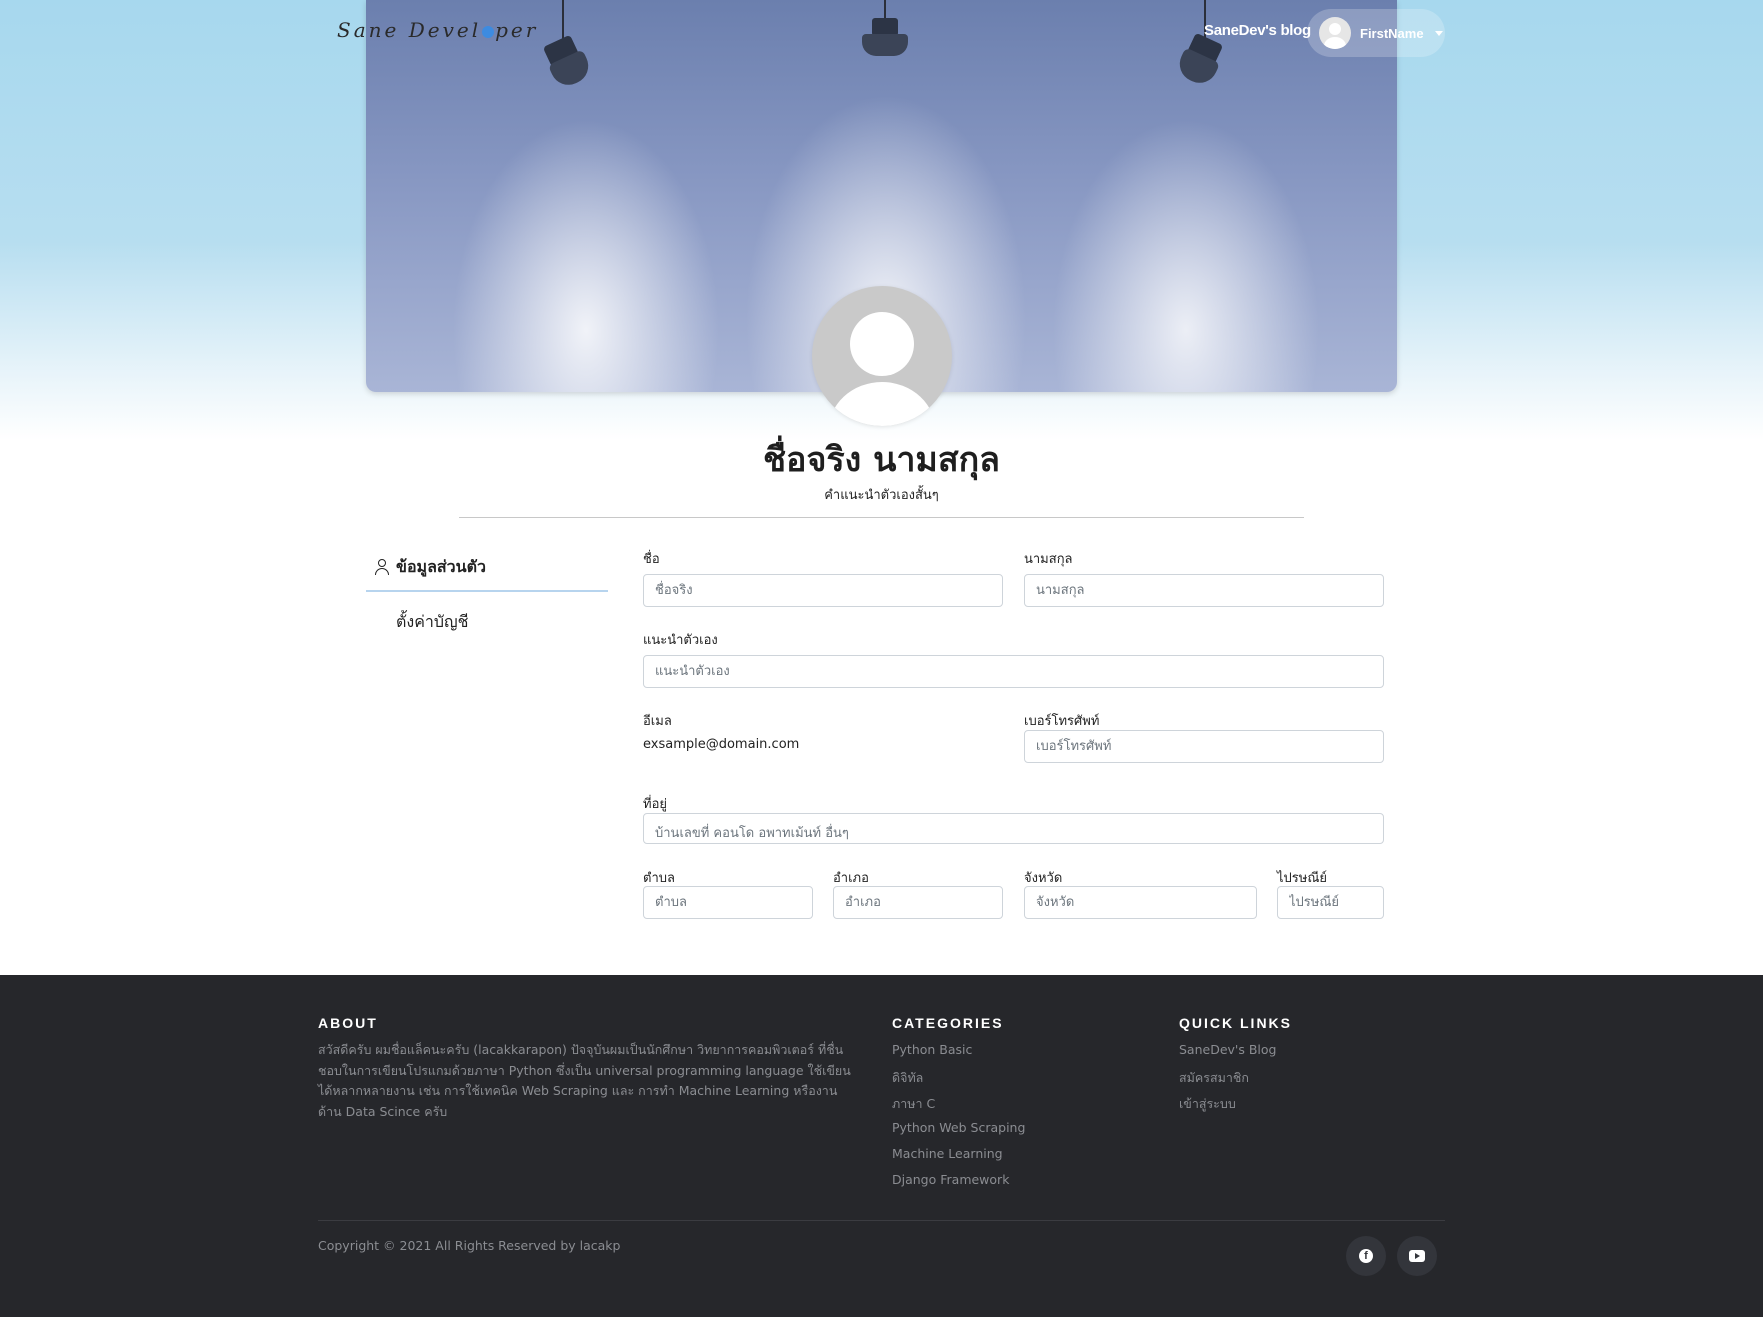 Image resolution: width=1763 pixels, height=1317 pixels. What do you see at coordinates (728, 902) in the screenshot?
I see `subdistrict-input` at bounding box center [728, 902].